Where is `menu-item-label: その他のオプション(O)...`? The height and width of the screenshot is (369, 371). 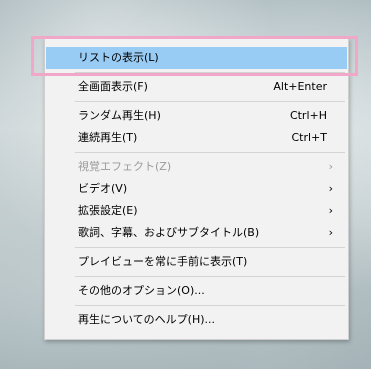
menu-item-label: その他のオプション(O)... is located at coordinates (141, 290).